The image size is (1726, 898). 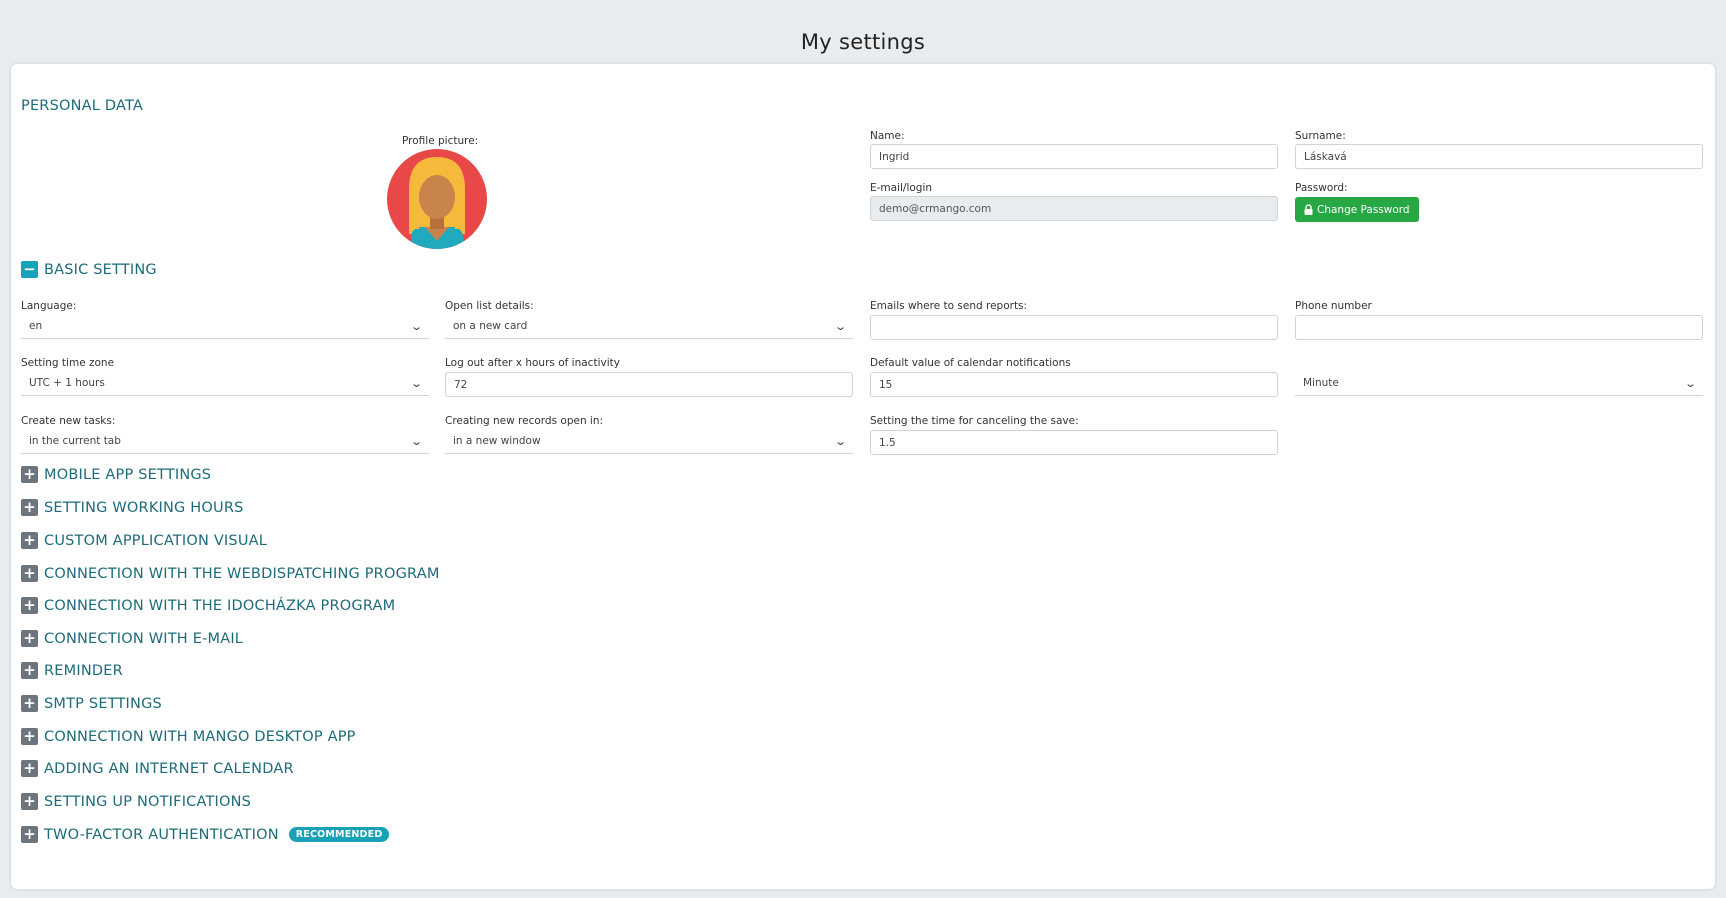 I want to click on section-label: MOBILE APP SETTINGS, so click(x=128, y=474).